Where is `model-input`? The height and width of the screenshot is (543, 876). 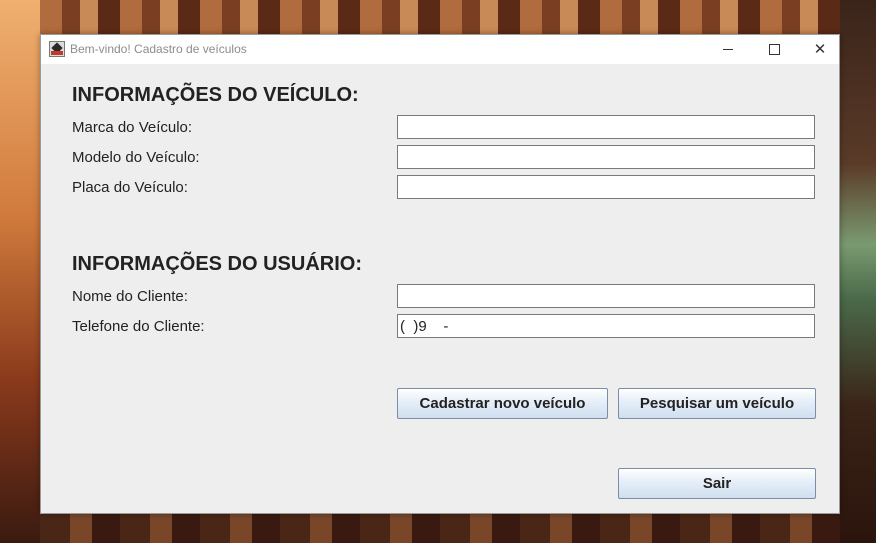 model-input is located at coordinates (606, 157).